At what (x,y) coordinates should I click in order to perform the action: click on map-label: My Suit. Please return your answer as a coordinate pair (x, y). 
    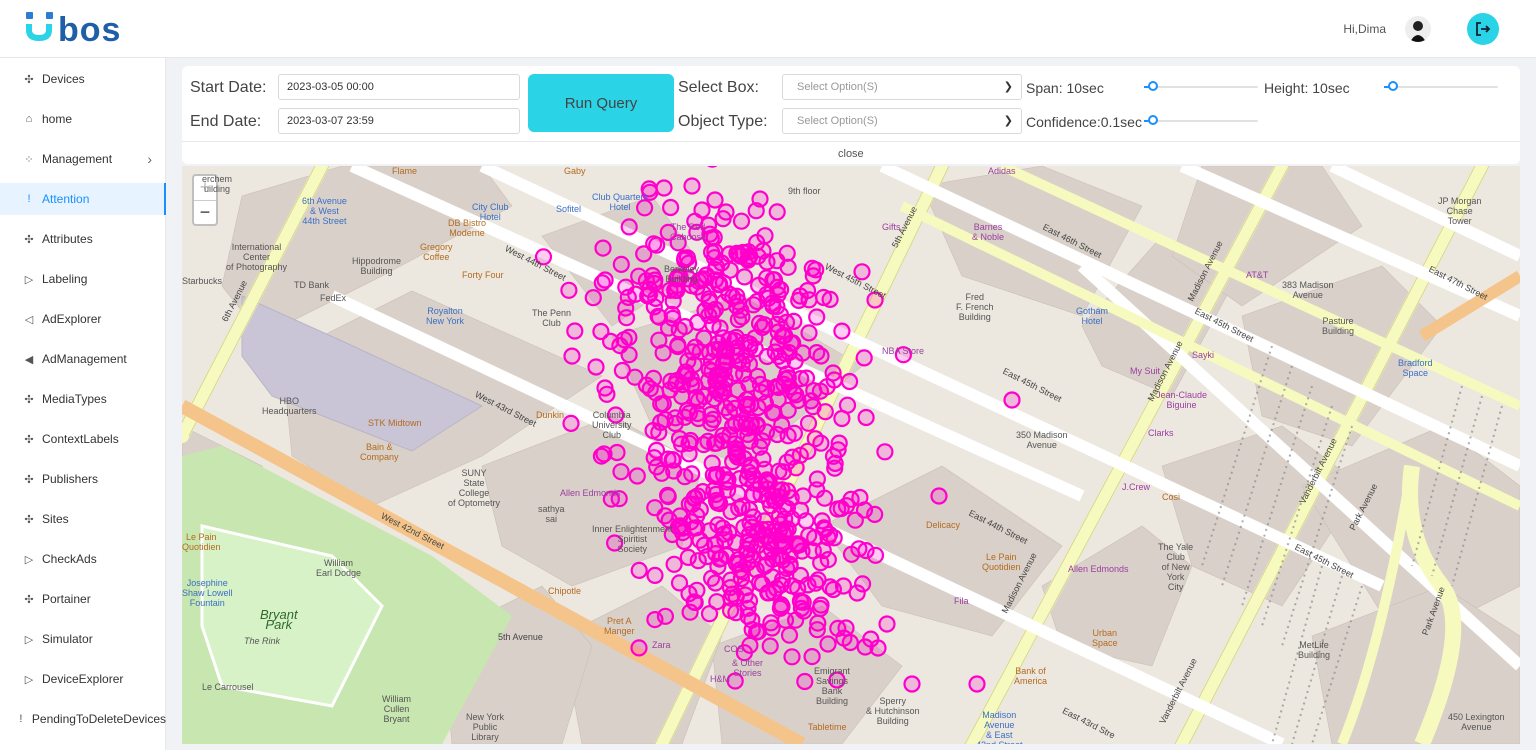
    Looking at the image, I should click on (1145, 371).